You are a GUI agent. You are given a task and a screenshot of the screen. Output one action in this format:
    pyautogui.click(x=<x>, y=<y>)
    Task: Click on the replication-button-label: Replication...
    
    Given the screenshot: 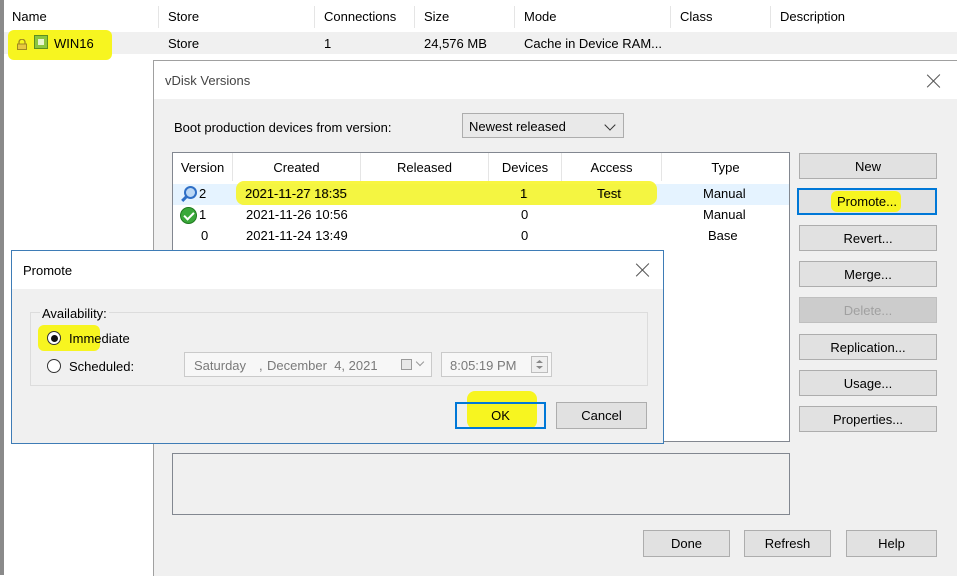 What is the action you would take?
    pyautogui.click(x=868, y=347)
    